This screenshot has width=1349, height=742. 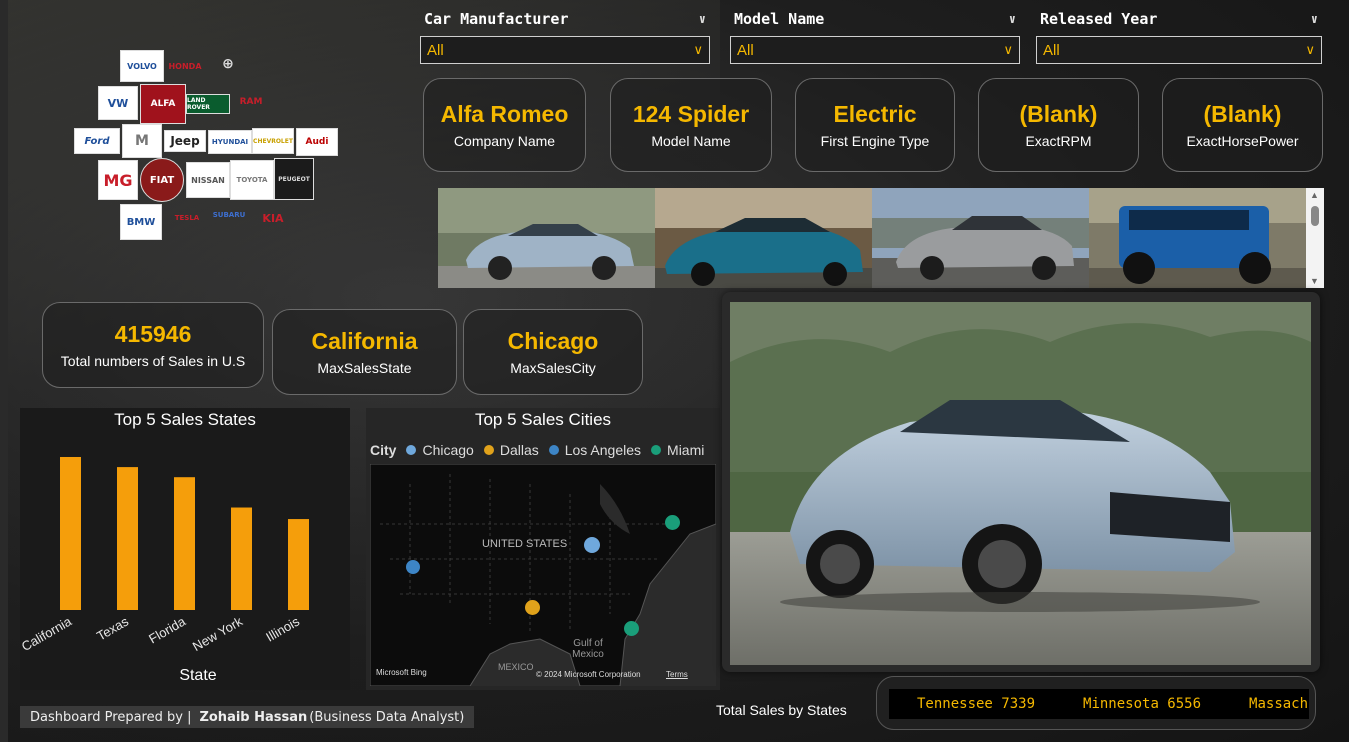 I want to click on kpi-label: First Engine Type, so click(x=875, y=141).